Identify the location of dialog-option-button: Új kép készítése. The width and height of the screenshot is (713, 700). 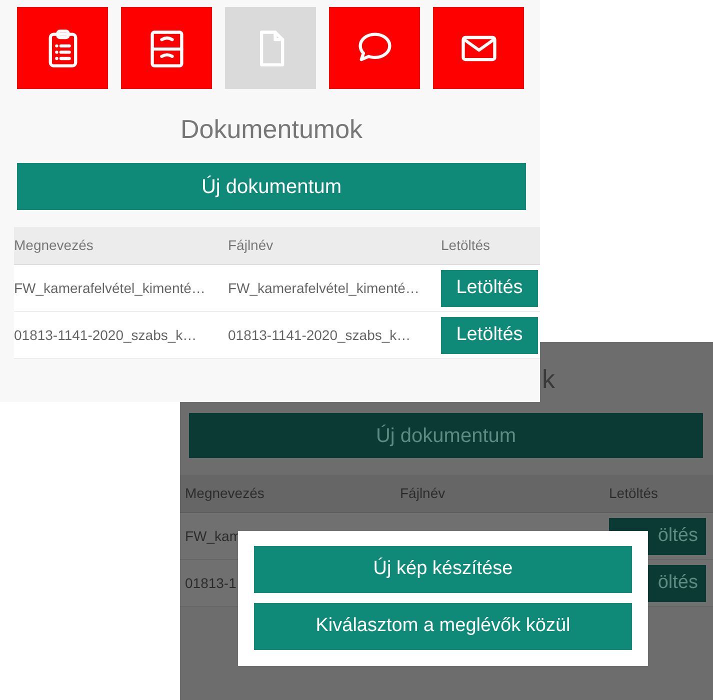
(443, 569).